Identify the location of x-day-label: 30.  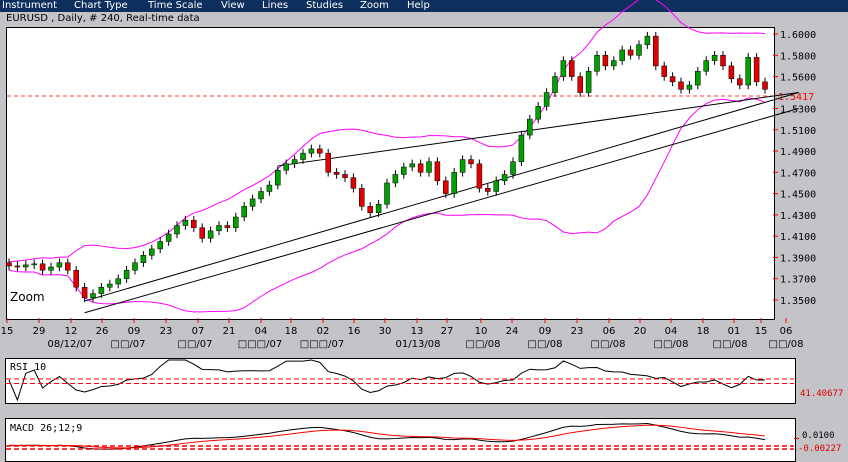
(385, 331).